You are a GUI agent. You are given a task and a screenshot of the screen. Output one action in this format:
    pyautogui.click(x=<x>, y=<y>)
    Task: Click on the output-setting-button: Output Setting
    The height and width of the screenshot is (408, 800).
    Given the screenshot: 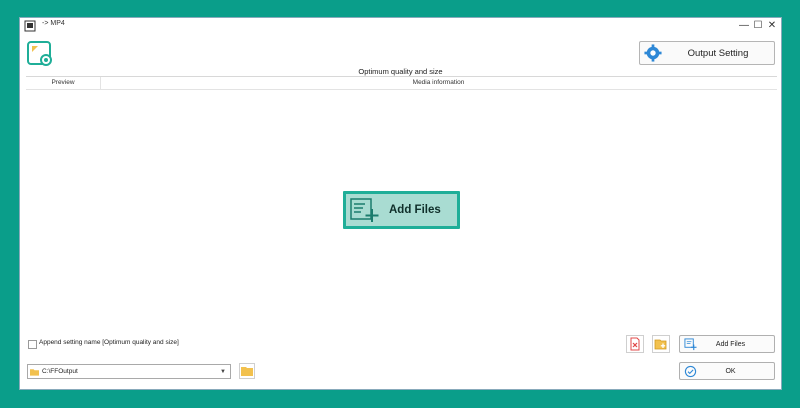 What is the action you would take?
    pyautogui.click(x=707, y=53)
    